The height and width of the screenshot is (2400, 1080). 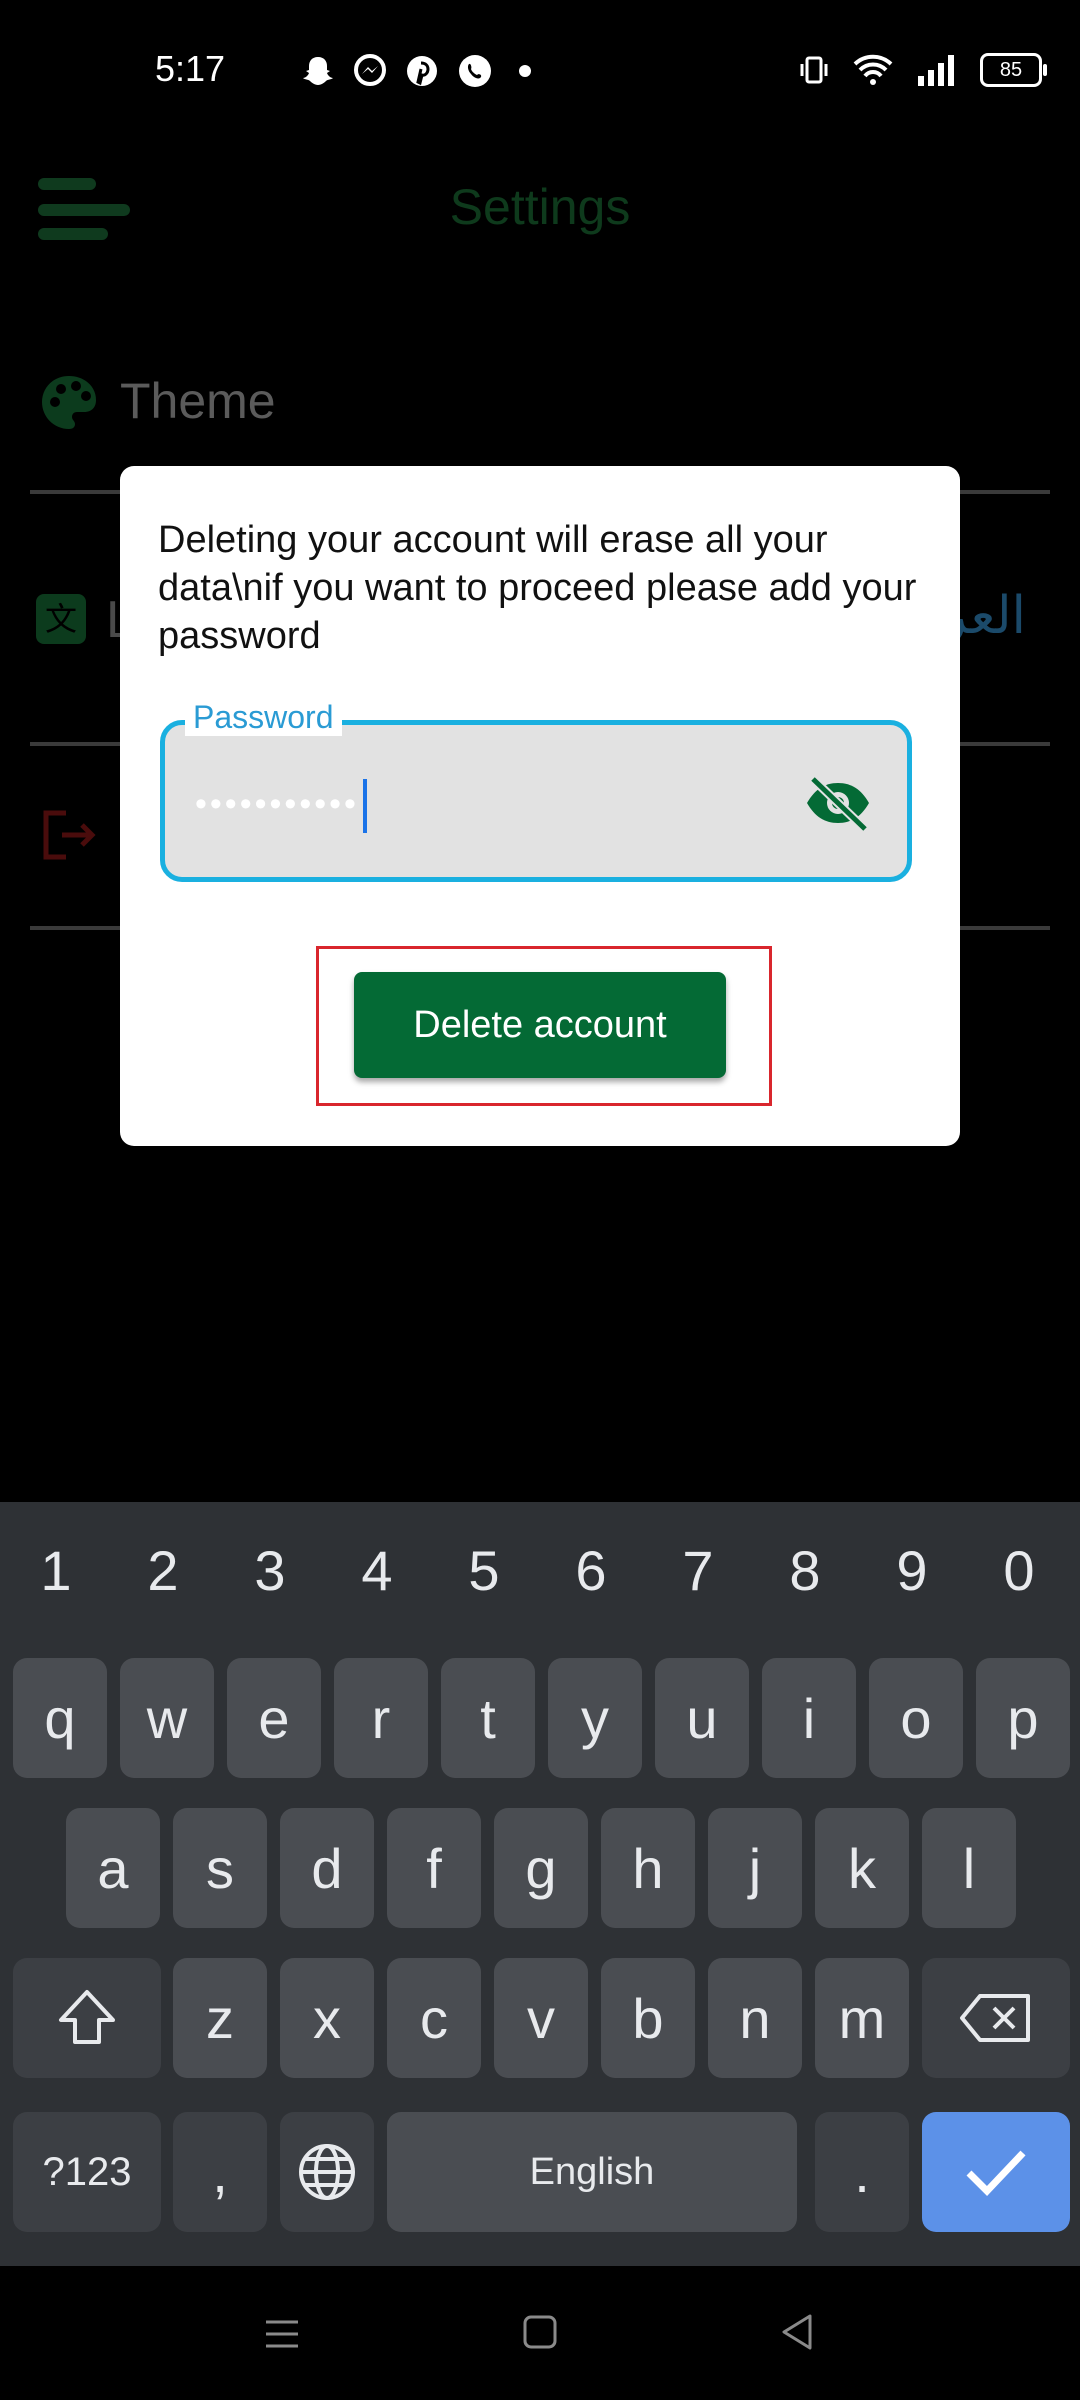 What do you see at coordinates (68, 835) in the screenshot?
I see `logout-icon` at bounding box center [68, 835].